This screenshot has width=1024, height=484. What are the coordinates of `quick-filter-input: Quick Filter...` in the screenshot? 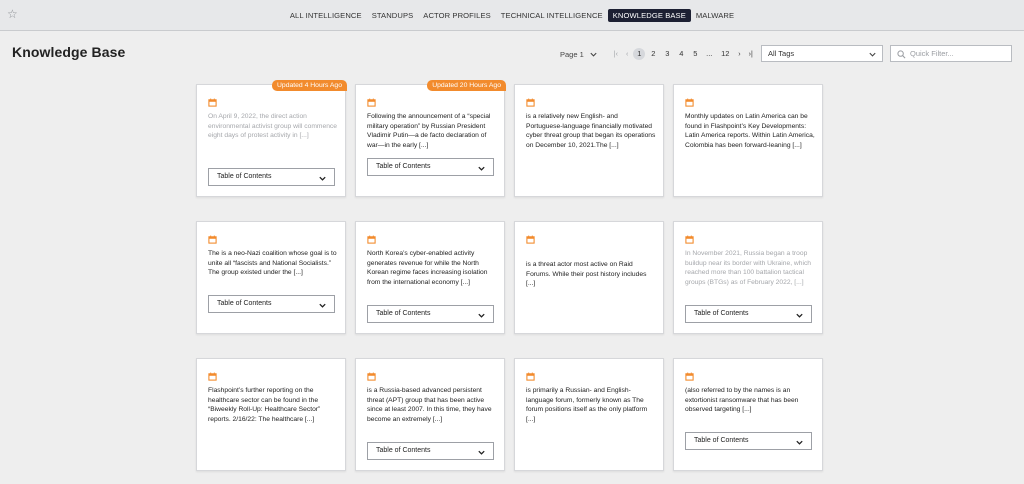 It's located at (951, 53).